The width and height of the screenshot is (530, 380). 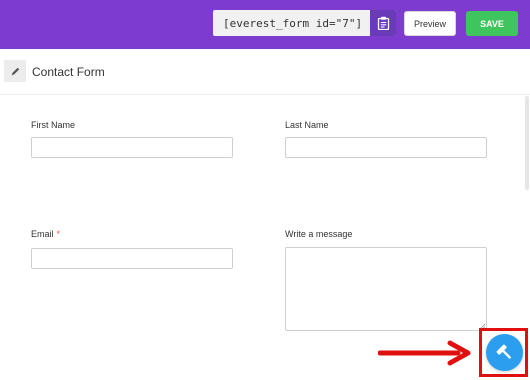 What do you see at coordinates (492, 23) in the screenshot?
I see `save-button: SAVE` at bounding box center [492, 23].